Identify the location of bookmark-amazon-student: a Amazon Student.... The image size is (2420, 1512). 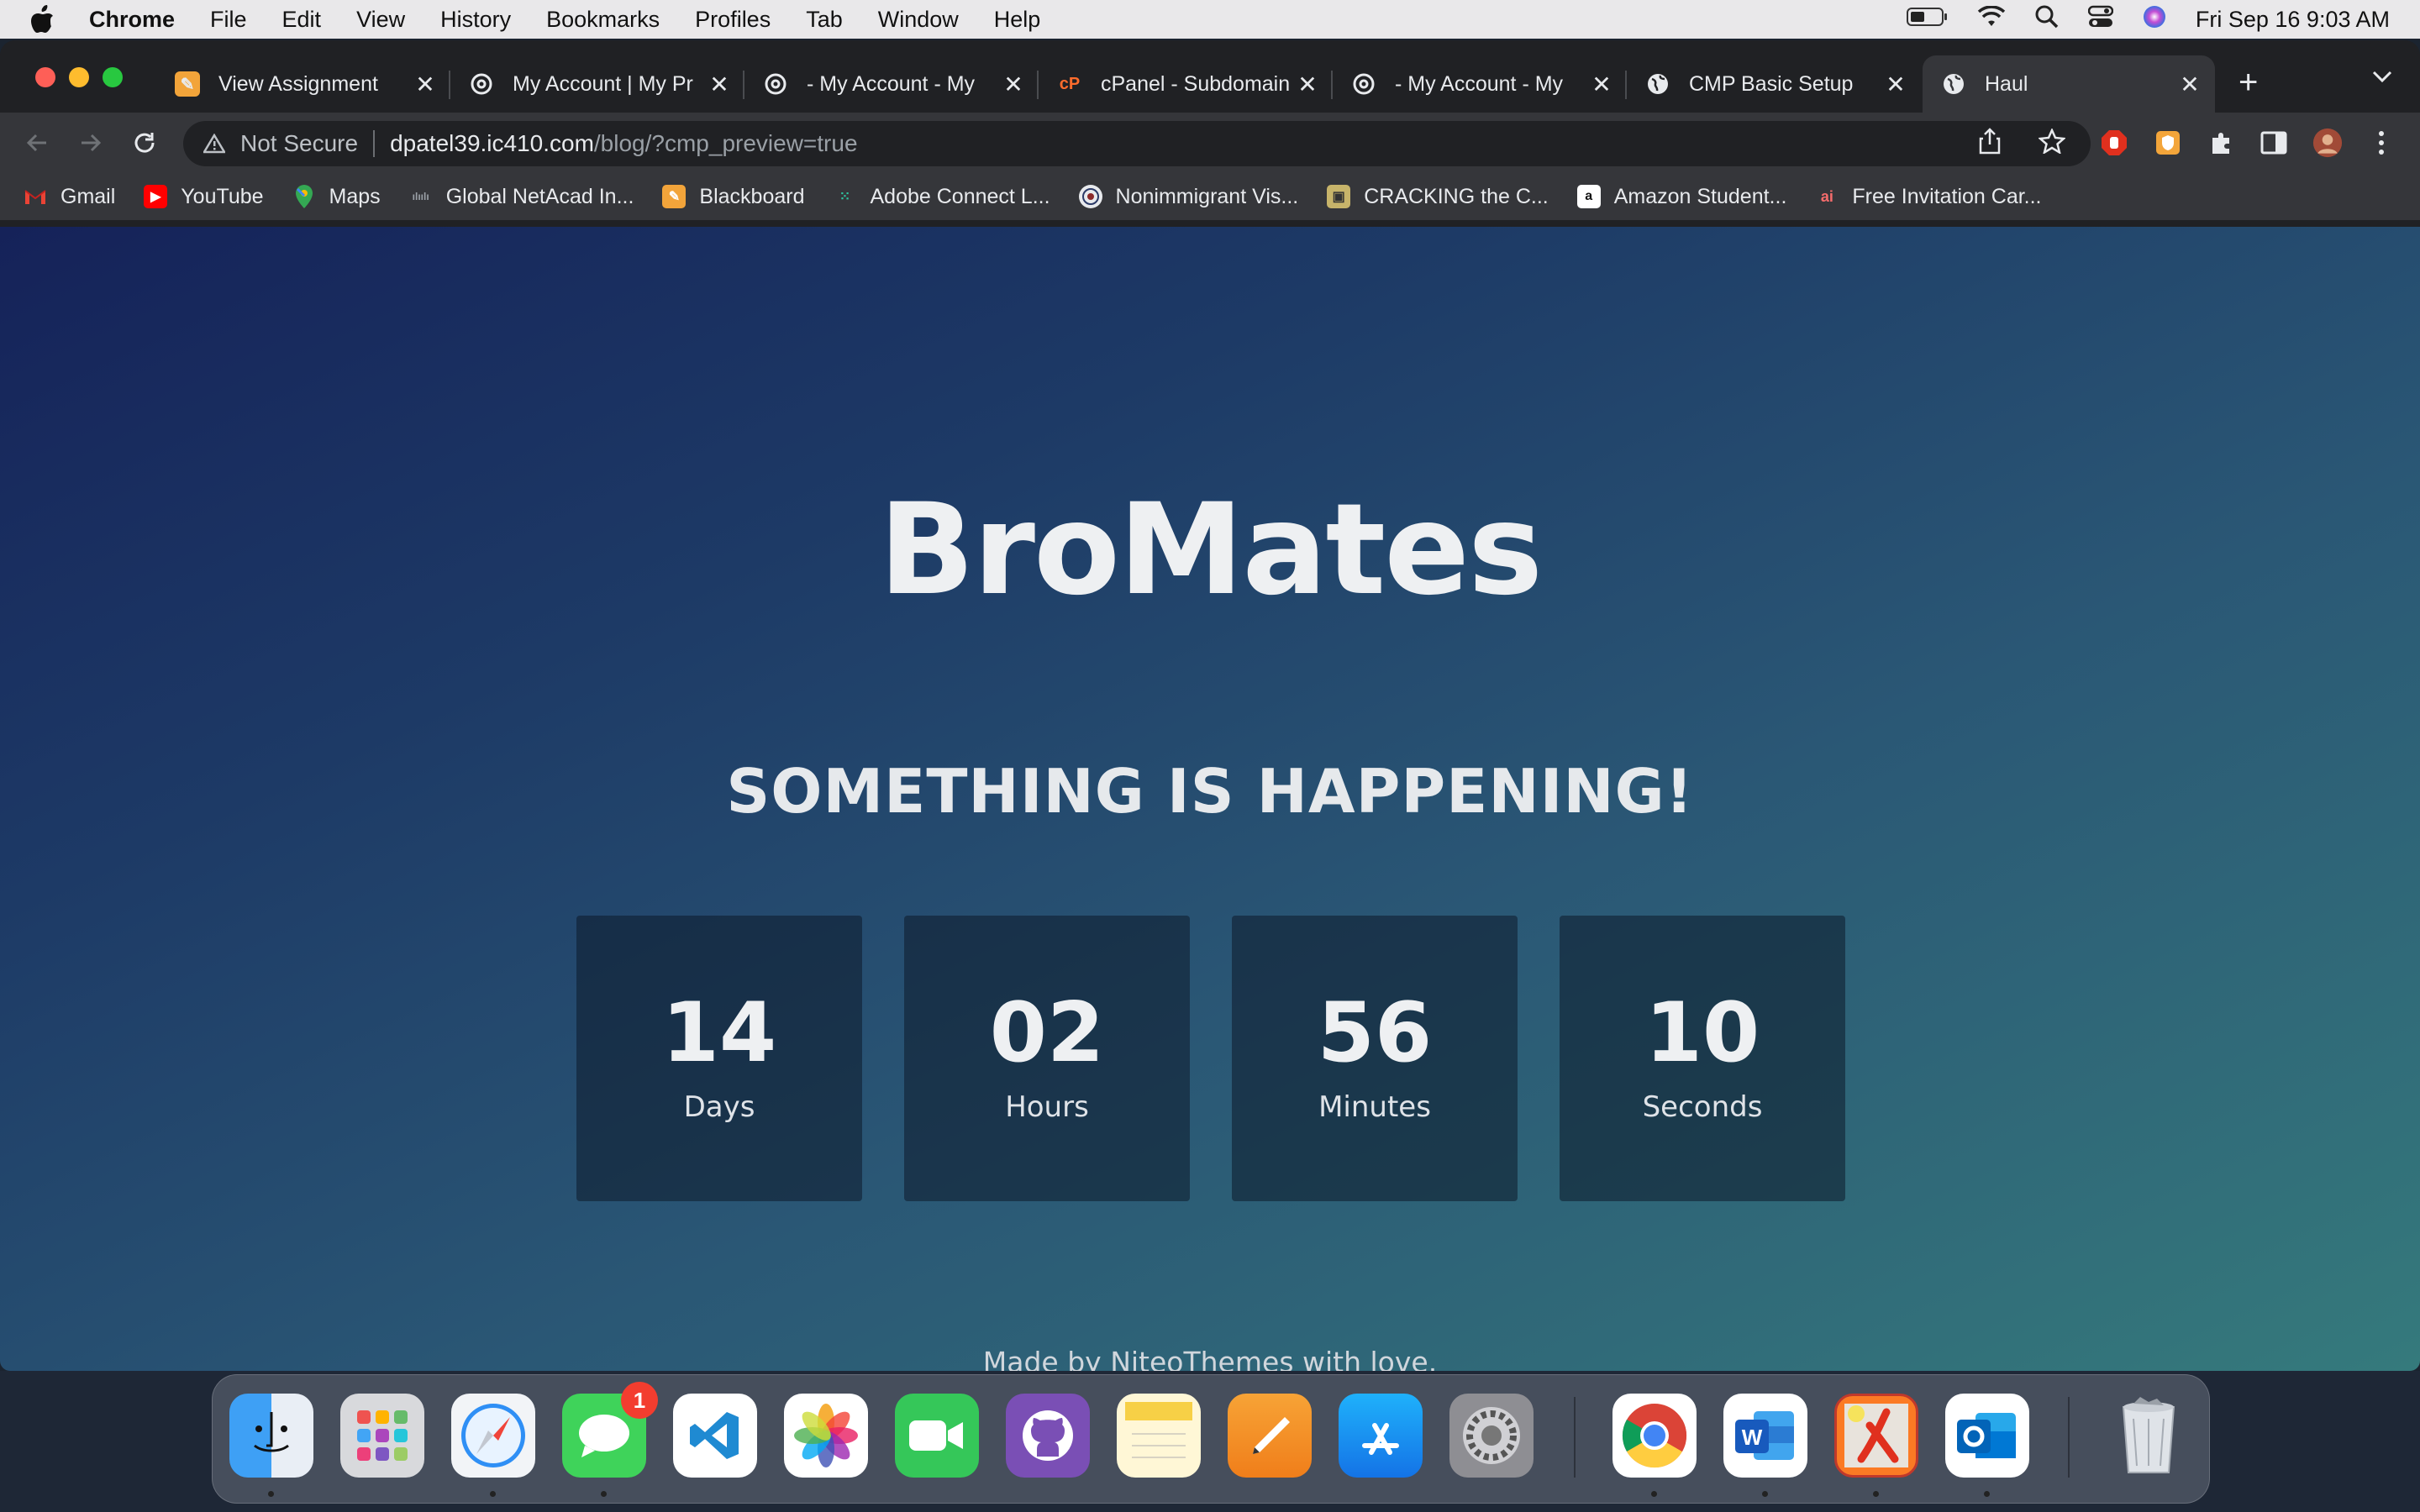
(1681, 196).